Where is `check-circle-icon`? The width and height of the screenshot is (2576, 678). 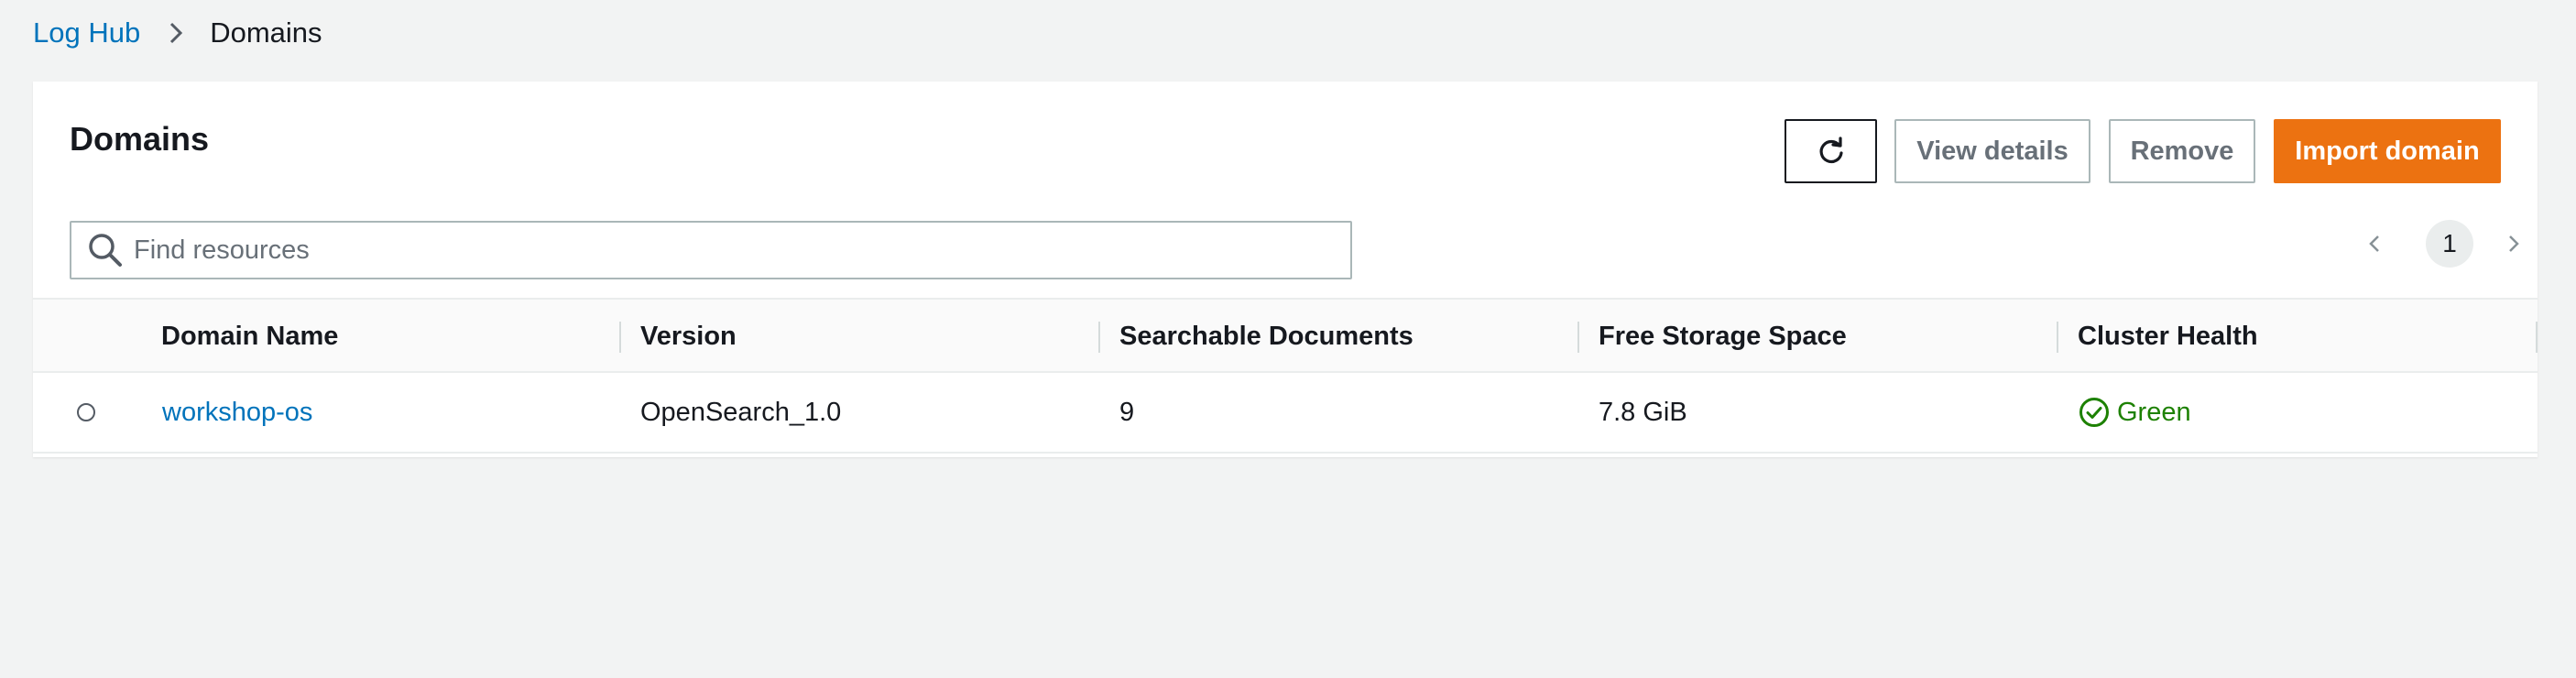 check-circle-icon is located at coordinates (2095, 413).